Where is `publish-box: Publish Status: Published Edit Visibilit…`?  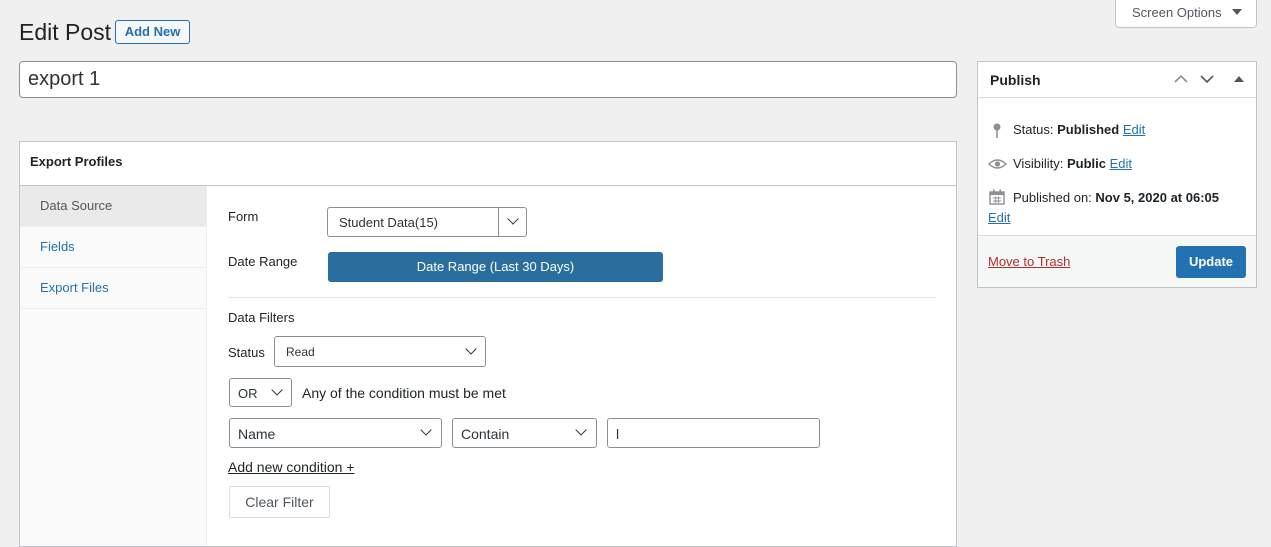 publish-box: Publish Status: Published Edit Visibilit… is located at coordinates (1117, 174).